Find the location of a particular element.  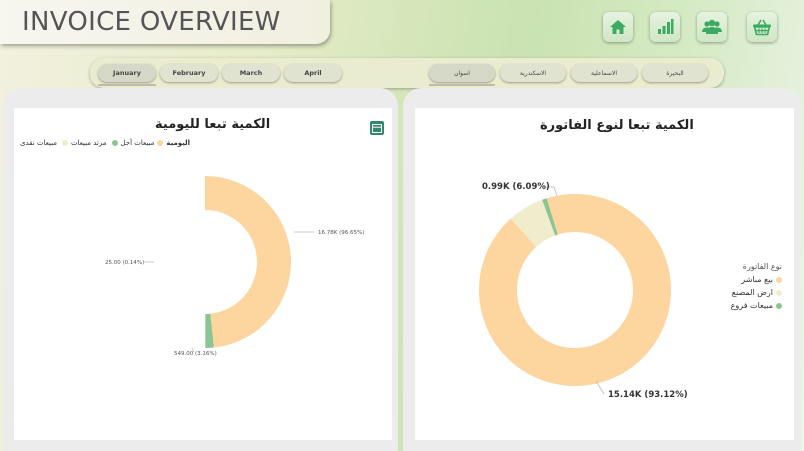

legend-item: مبيعات فروع is located at coordinates (754, 305).